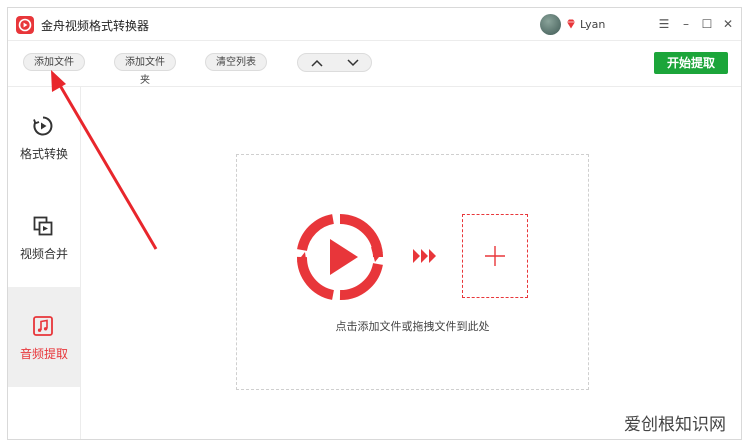 This screenshot has height=443, width=750. What do you see at coordinates (54, 62) in the screenshot?
I see `add-file-button: 添加文件` at bounding box center [54, 62].